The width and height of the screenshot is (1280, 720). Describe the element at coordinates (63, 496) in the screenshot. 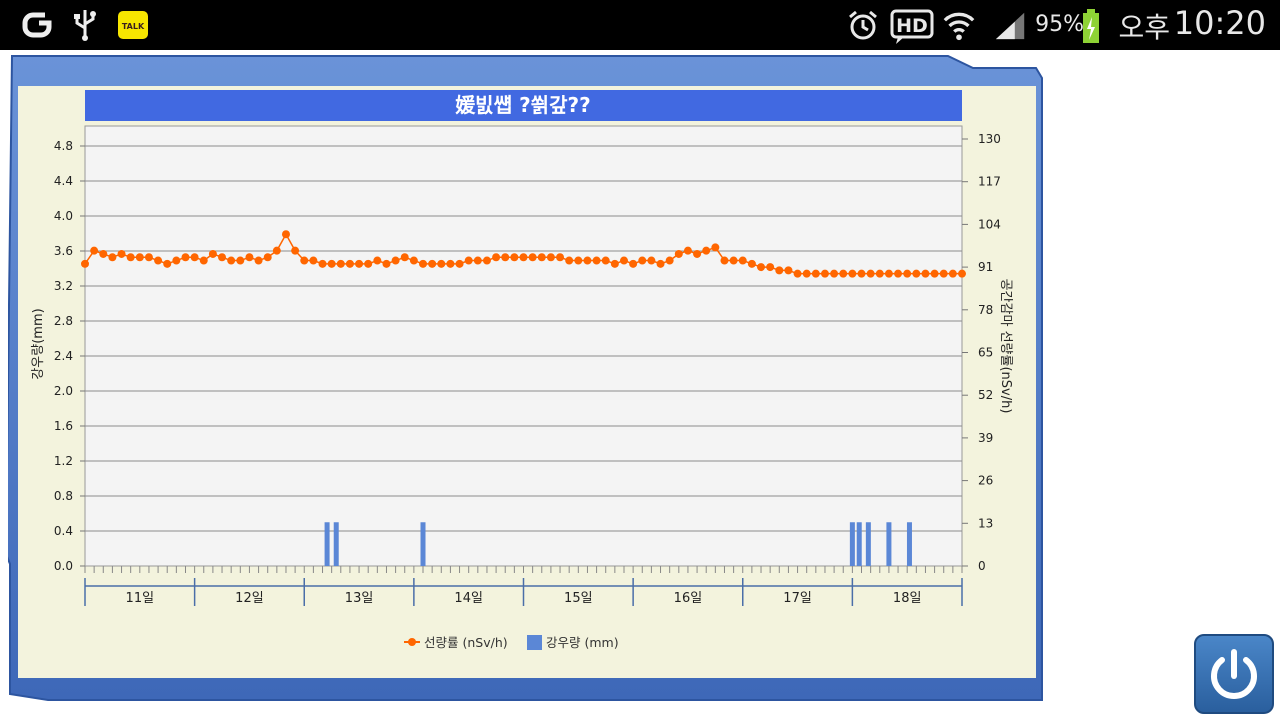

I see `y-tick-label: 0.8` at that location.